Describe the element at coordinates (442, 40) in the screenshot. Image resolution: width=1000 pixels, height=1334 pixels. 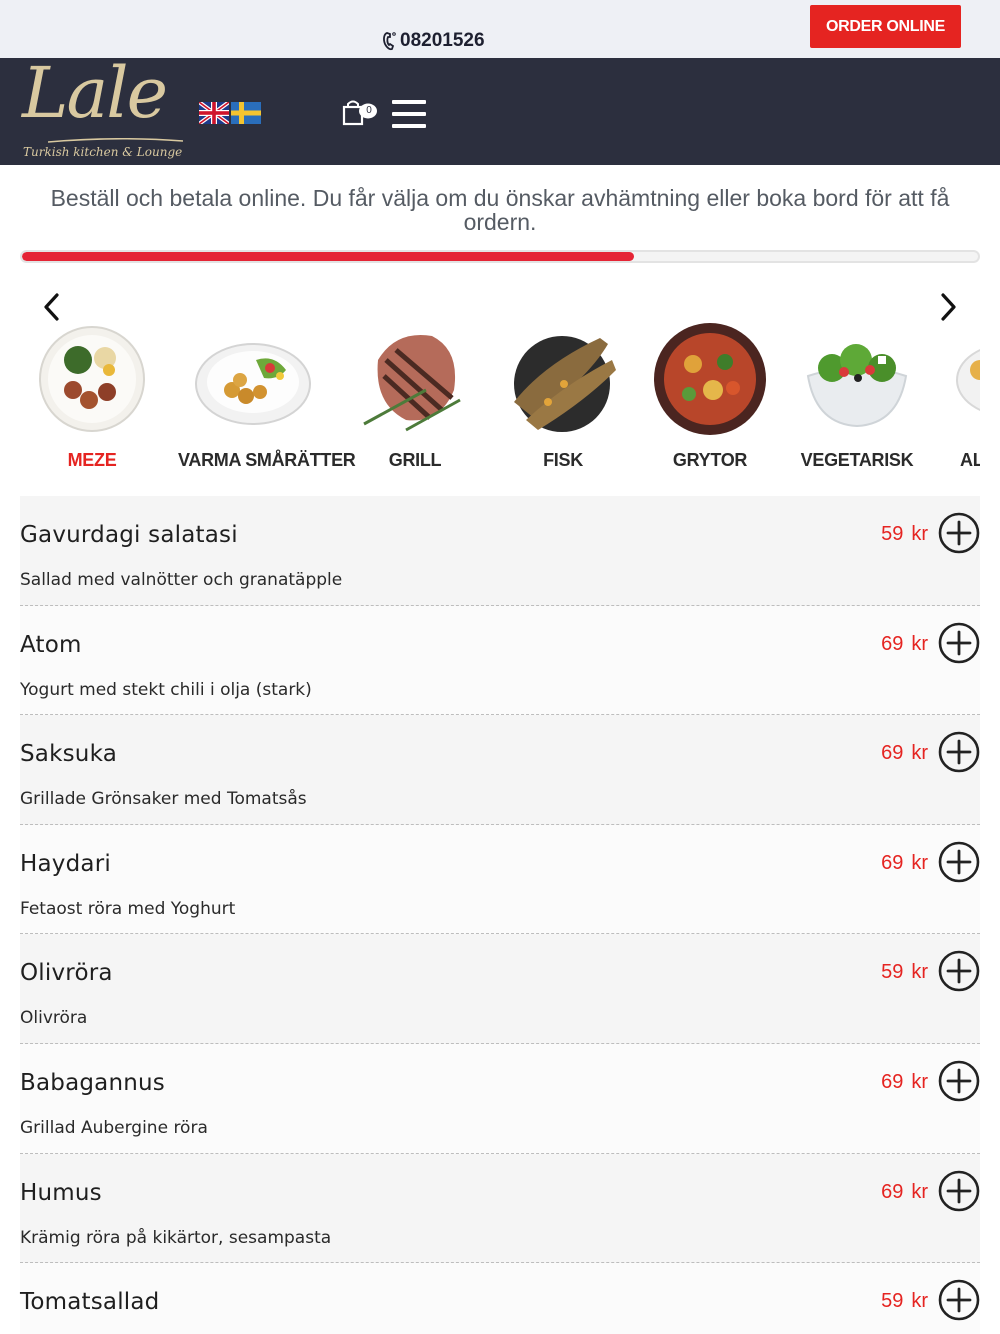
I see `phone-number: 08201526` at that location.